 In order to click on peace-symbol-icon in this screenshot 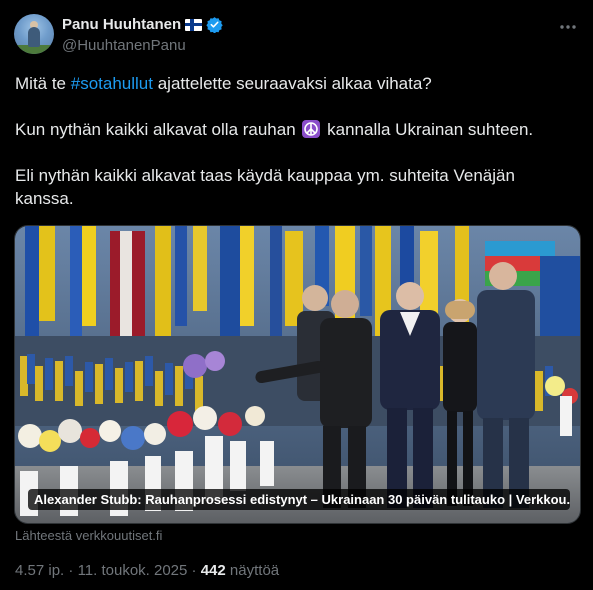, I will do `click(311, 129)`.